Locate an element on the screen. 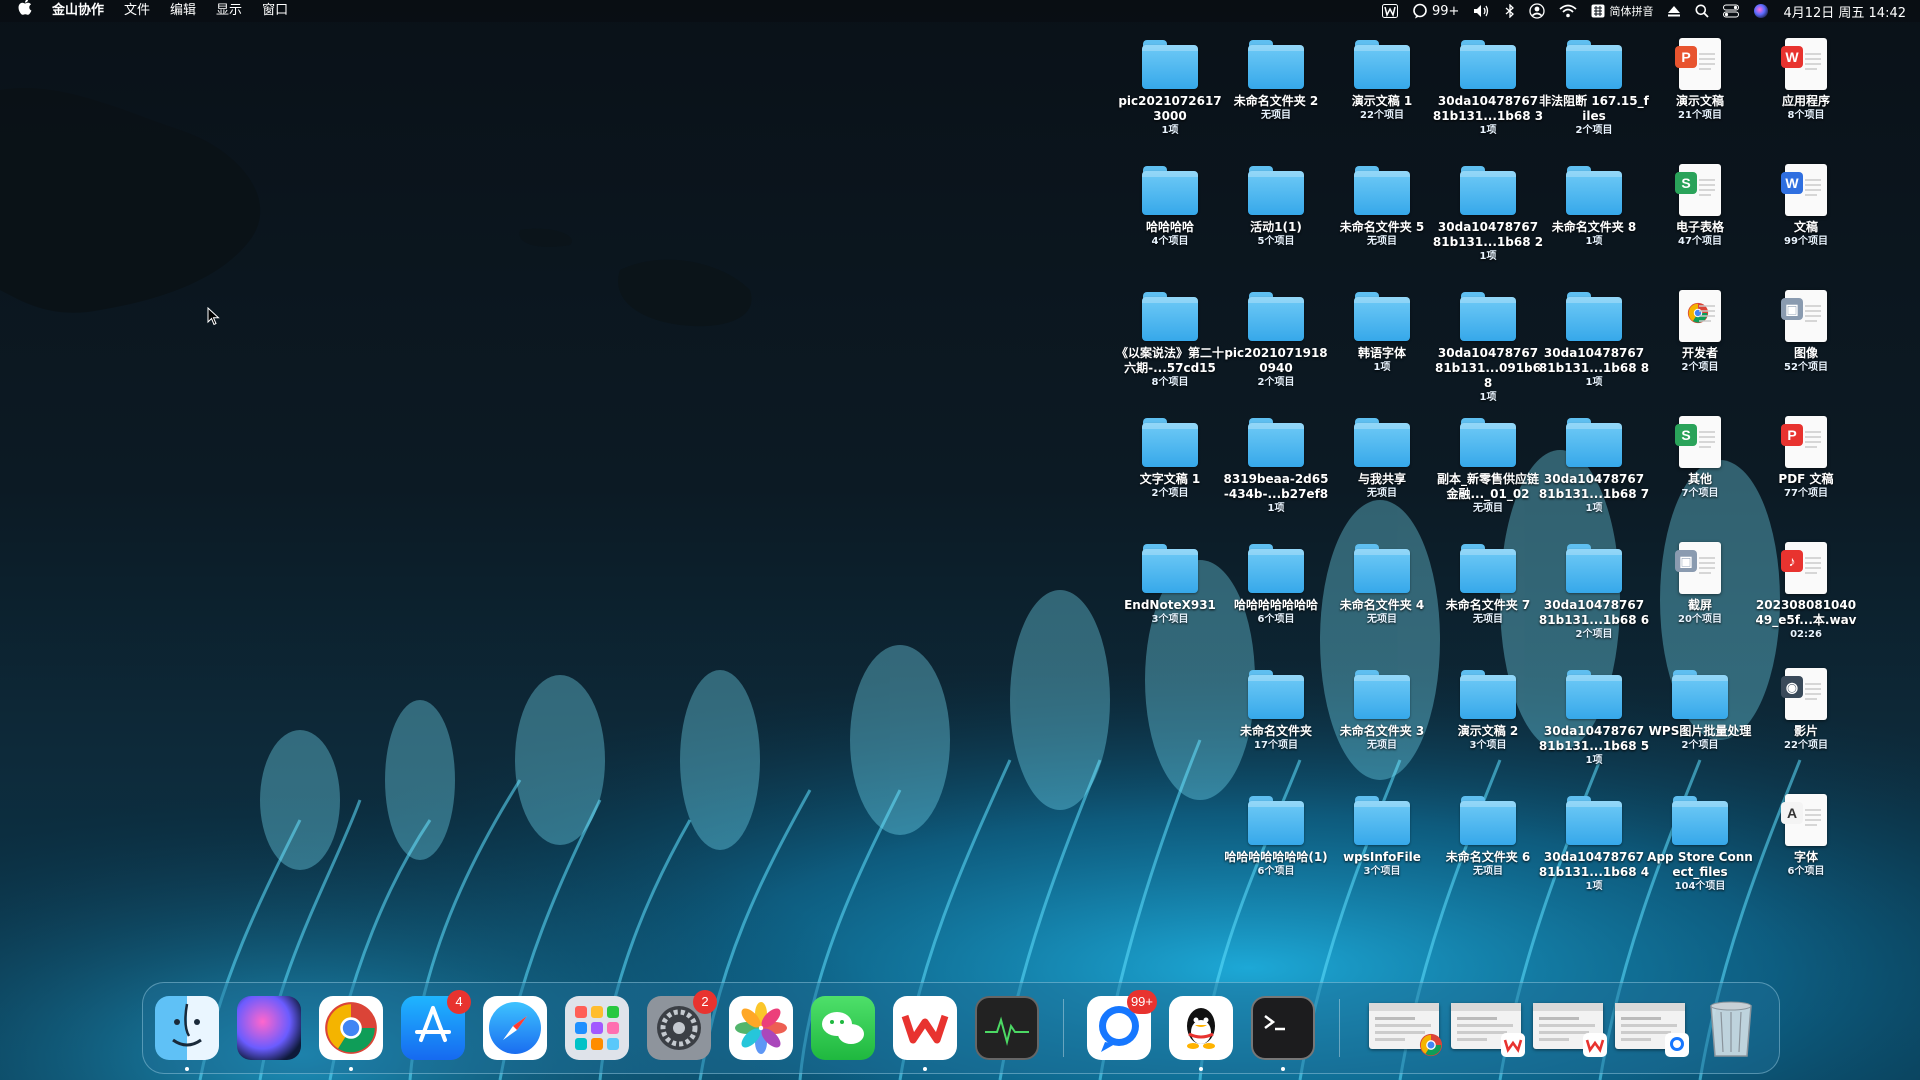  desktop-item: 未命名文件夹 17个项目 is located at coordinates (1276, 709).